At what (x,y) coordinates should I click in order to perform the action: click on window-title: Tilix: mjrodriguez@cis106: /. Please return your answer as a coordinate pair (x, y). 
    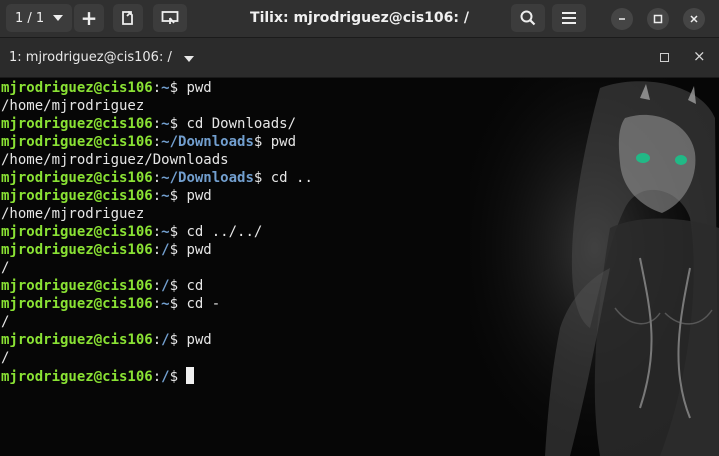
    Looking at the image, I should click on (359, 18).